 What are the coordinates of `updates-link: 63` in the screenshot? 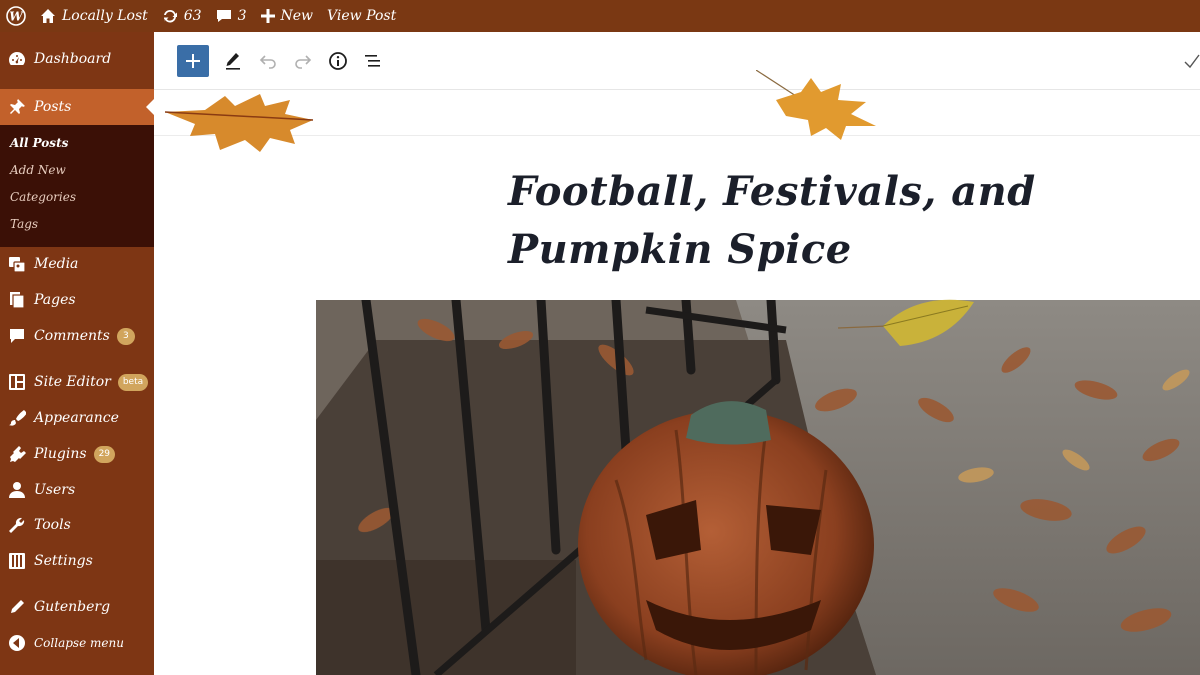 It's located at (182, 16).